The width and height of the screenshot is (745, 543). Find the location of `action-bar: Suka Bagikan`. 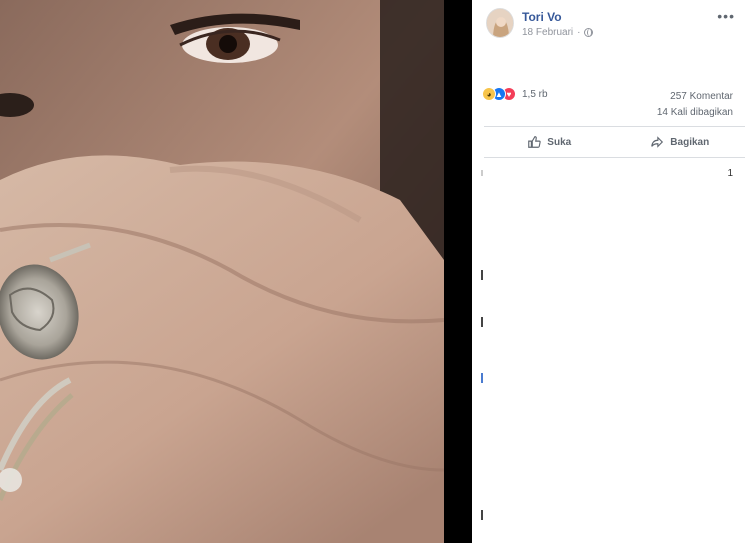

action-bar: Suka Bagikan is located at coordinates (614, 142).